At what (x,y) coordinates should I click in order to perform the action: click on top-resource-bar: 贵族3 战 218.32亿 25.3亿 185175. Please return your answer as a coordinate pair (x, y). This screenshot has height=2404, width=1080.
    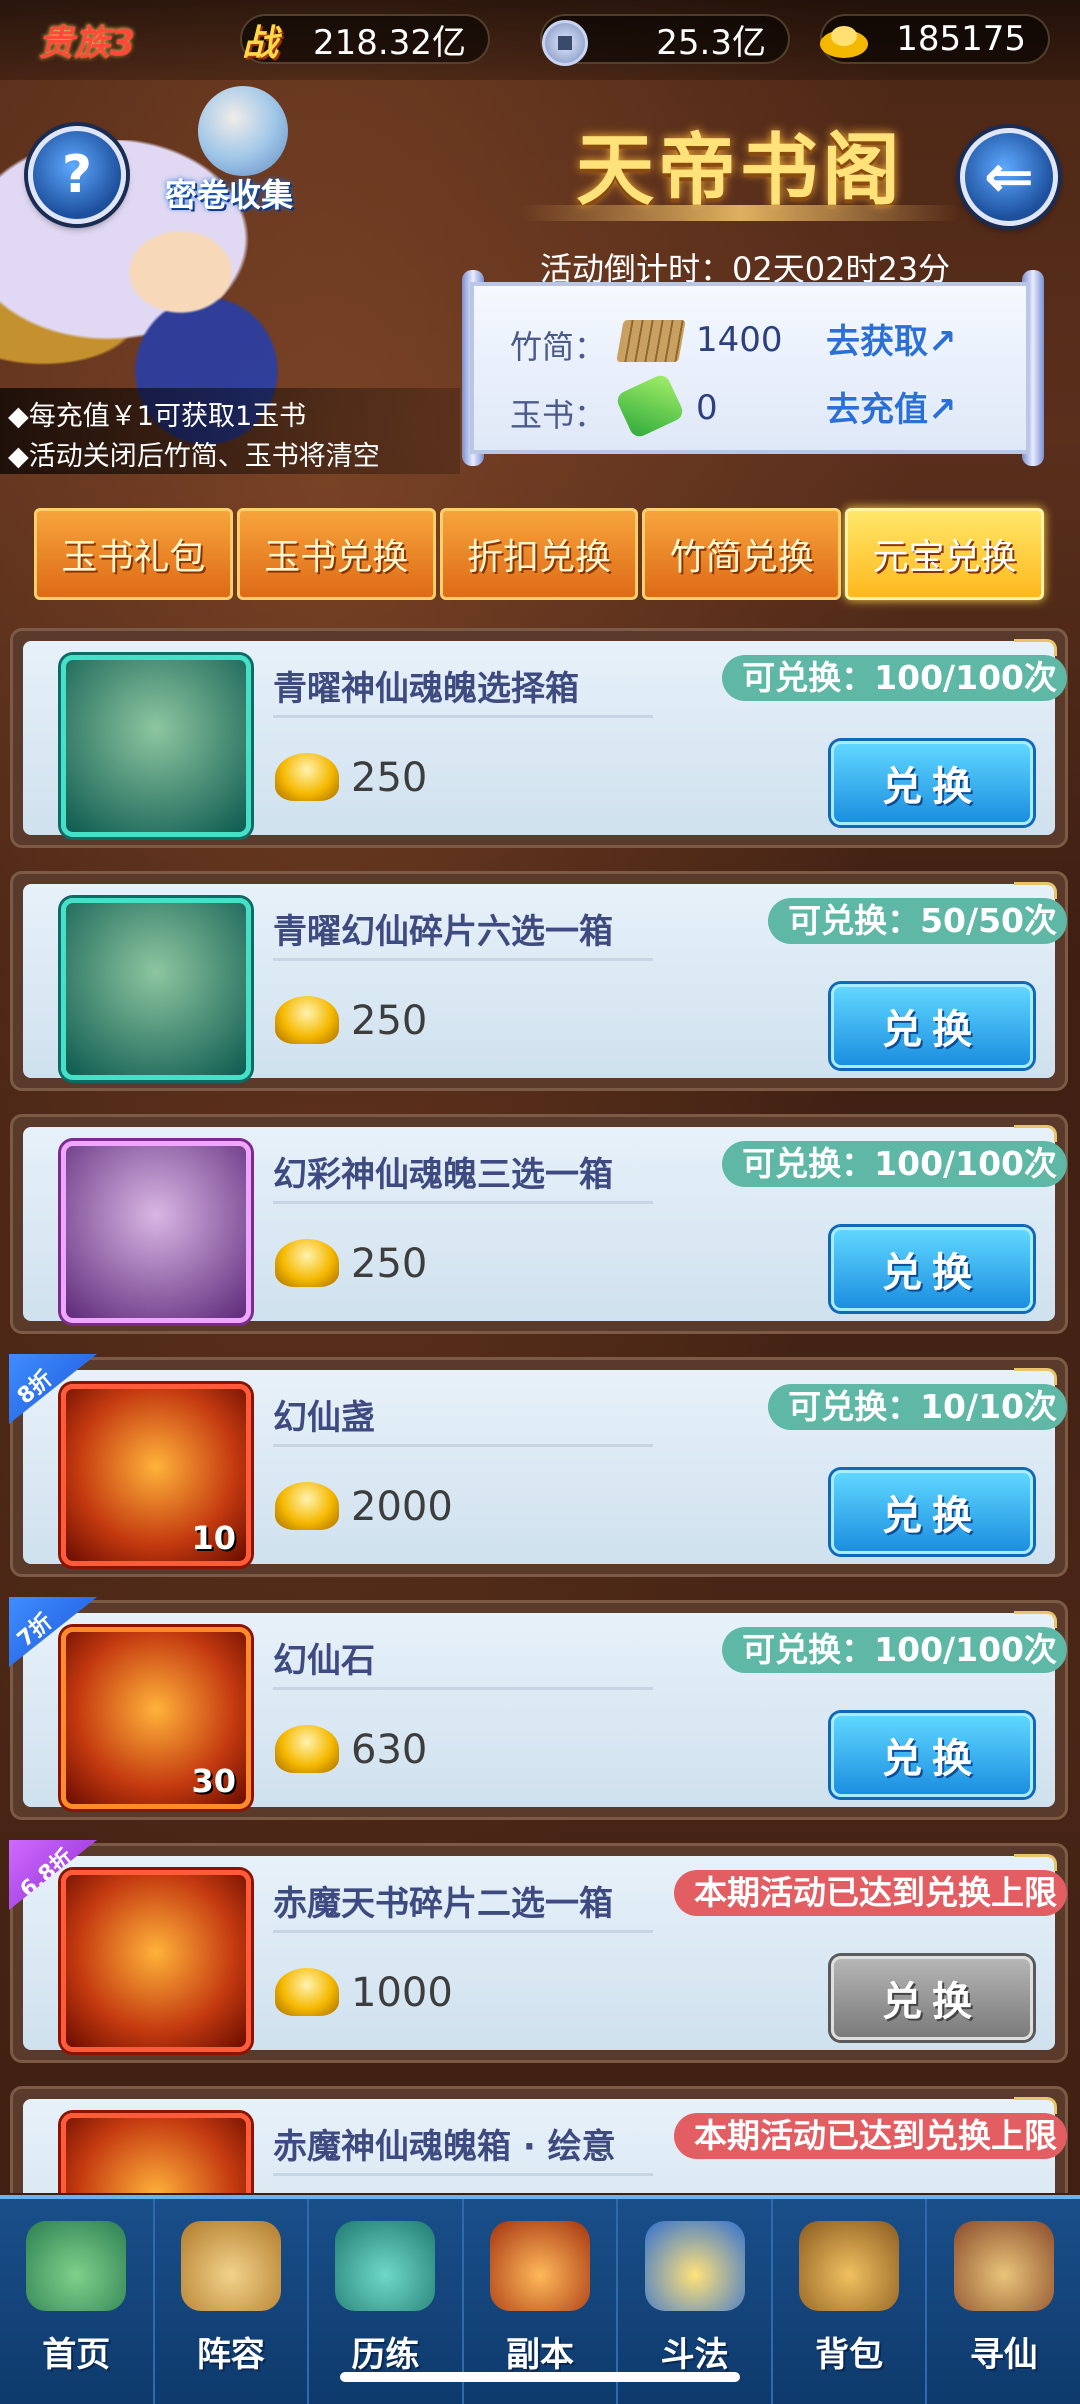
    Looking at the image, I should click on (540, 40).